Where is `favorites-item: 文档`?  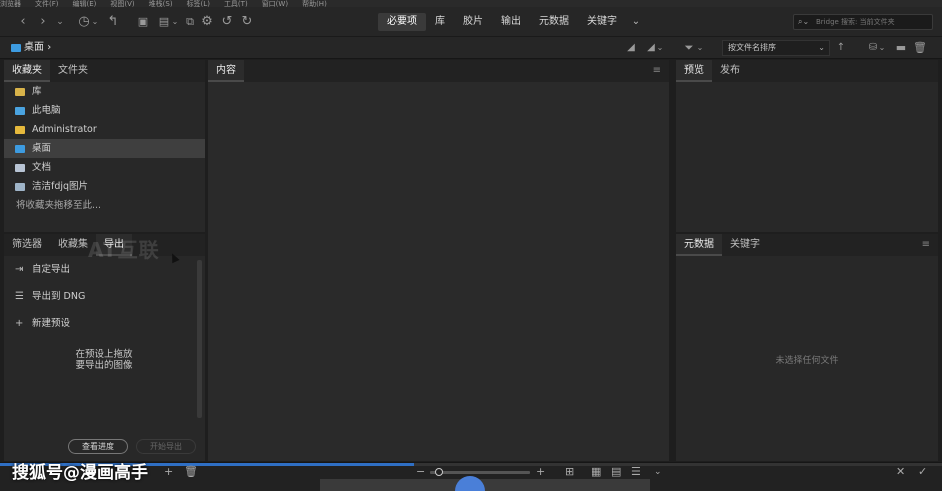 favorites-item: 文档 is located at coordinates (104, 167).